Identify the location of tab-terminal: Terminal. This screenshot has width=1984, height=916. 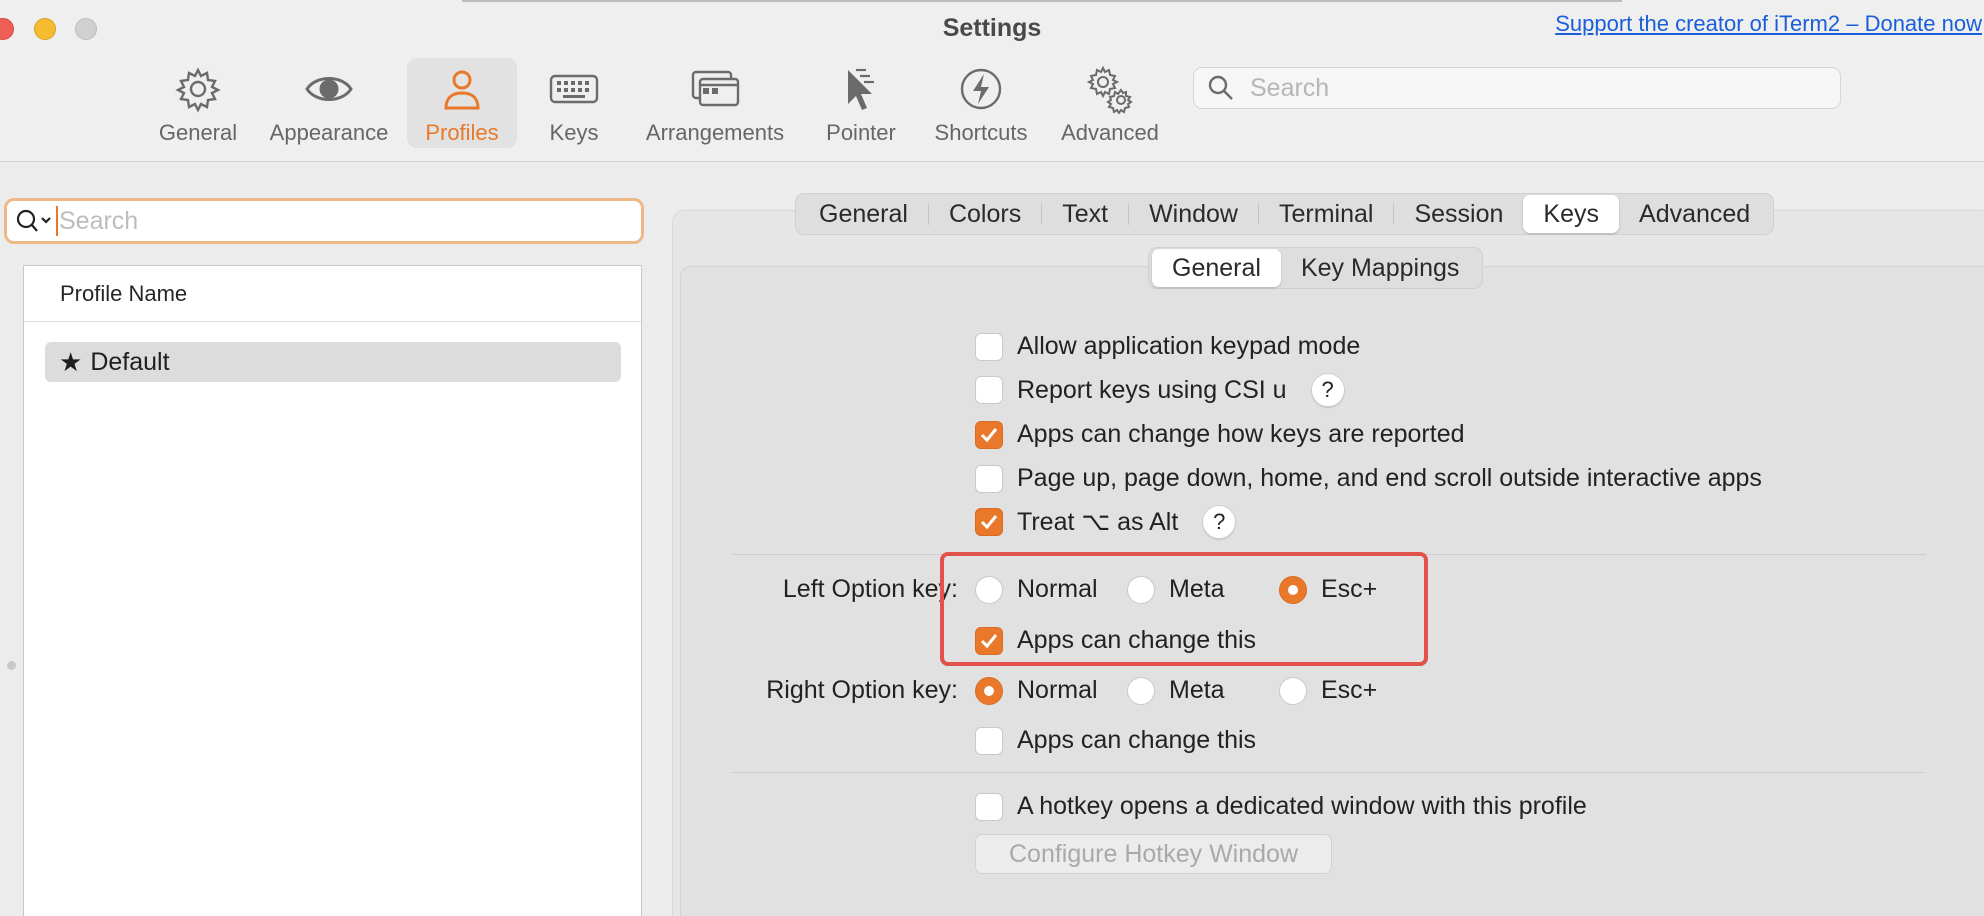
(1326, 214).